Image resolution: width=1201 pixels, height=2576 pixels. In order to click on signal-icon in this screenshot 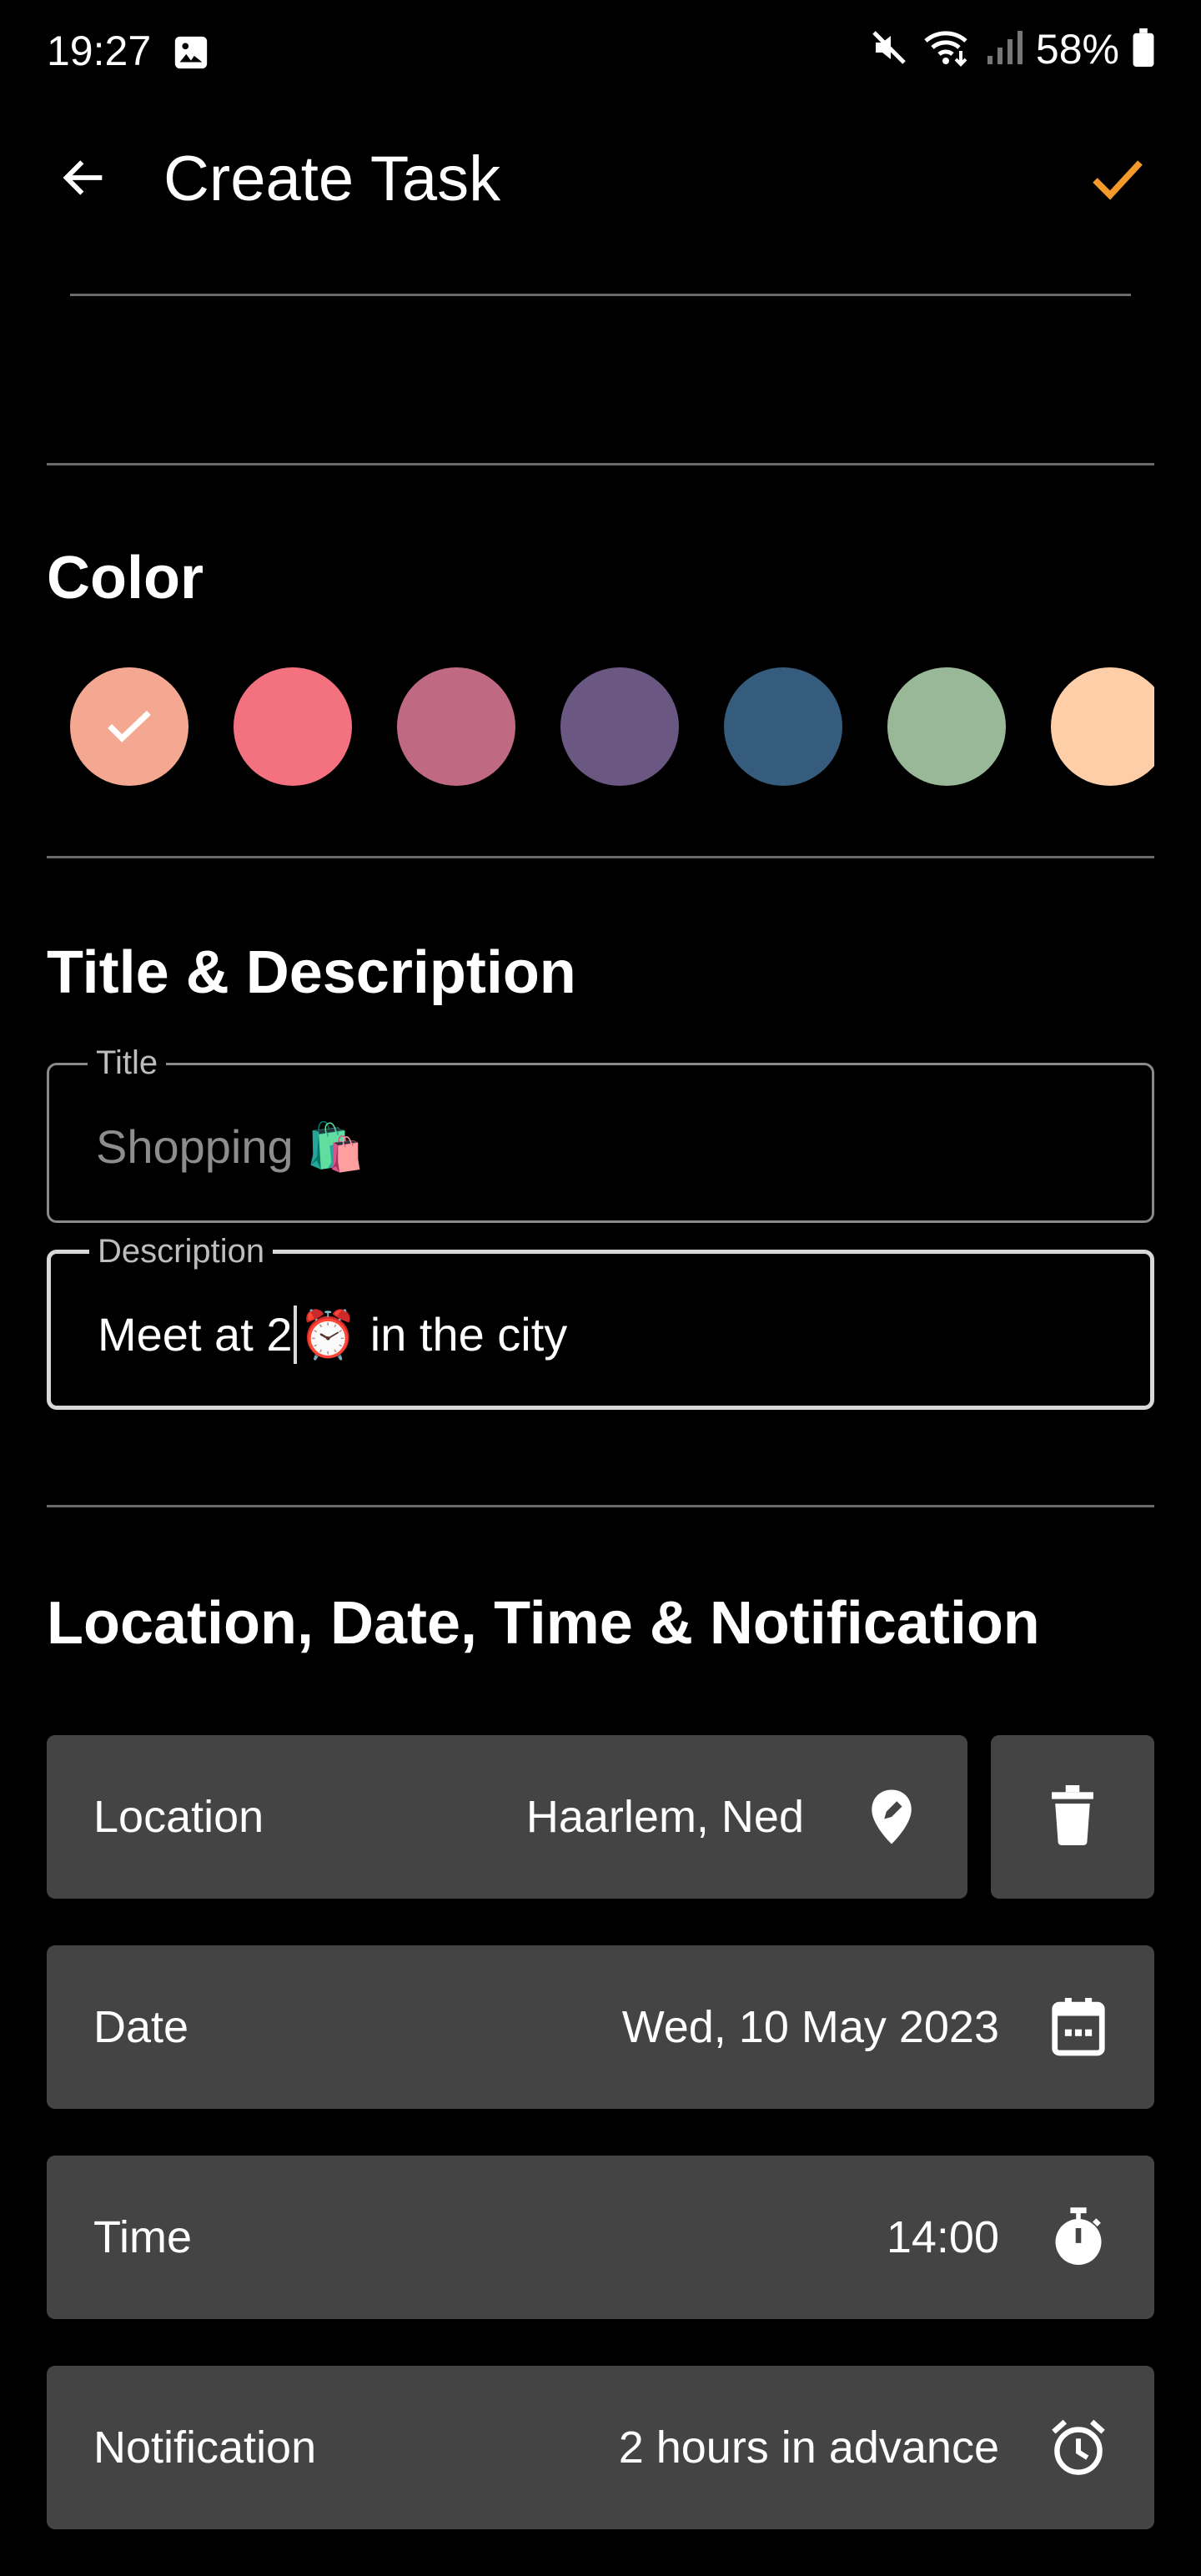, I will do `click(1004, 50)`.